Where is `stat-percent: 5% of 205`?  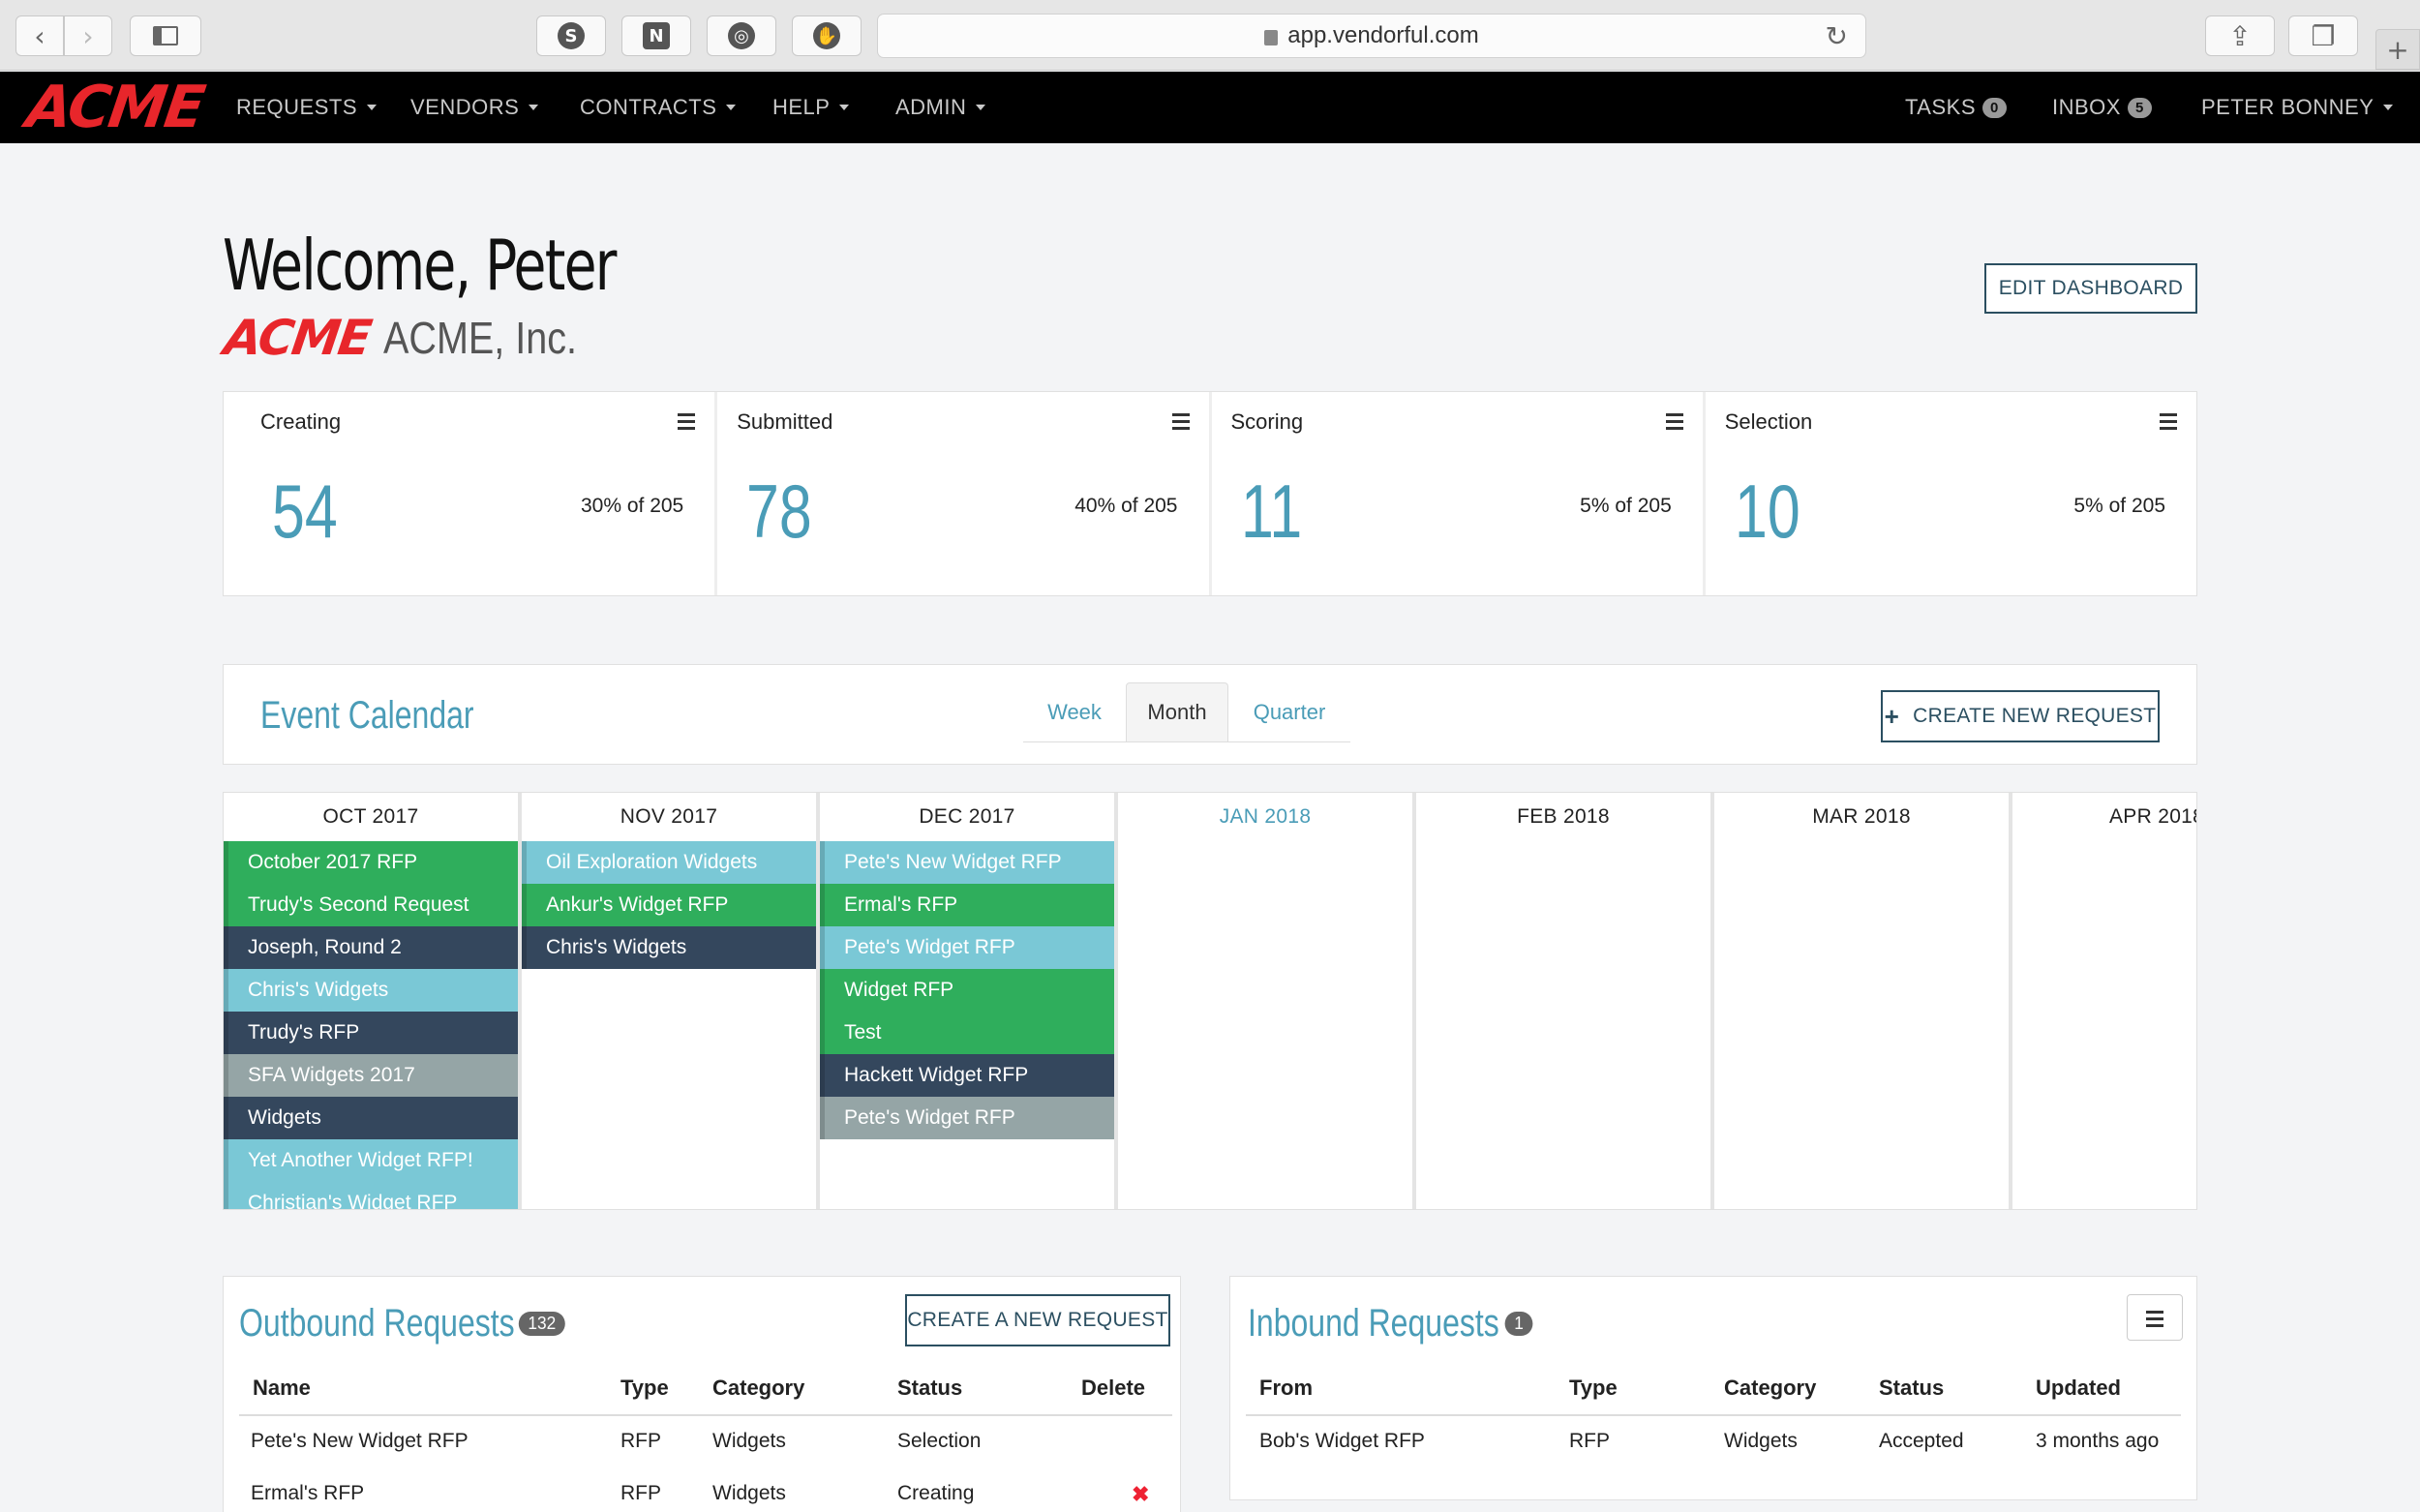
stat-percent: 5% of 205 is located at coordinates (1626, 506).